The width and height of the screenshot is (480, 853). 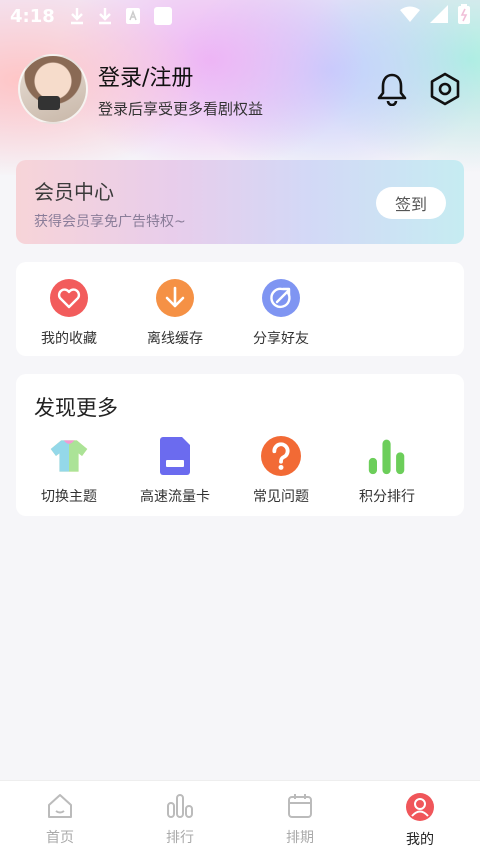 I want to click on status-time: 4:18, so click(x=32, y=16).